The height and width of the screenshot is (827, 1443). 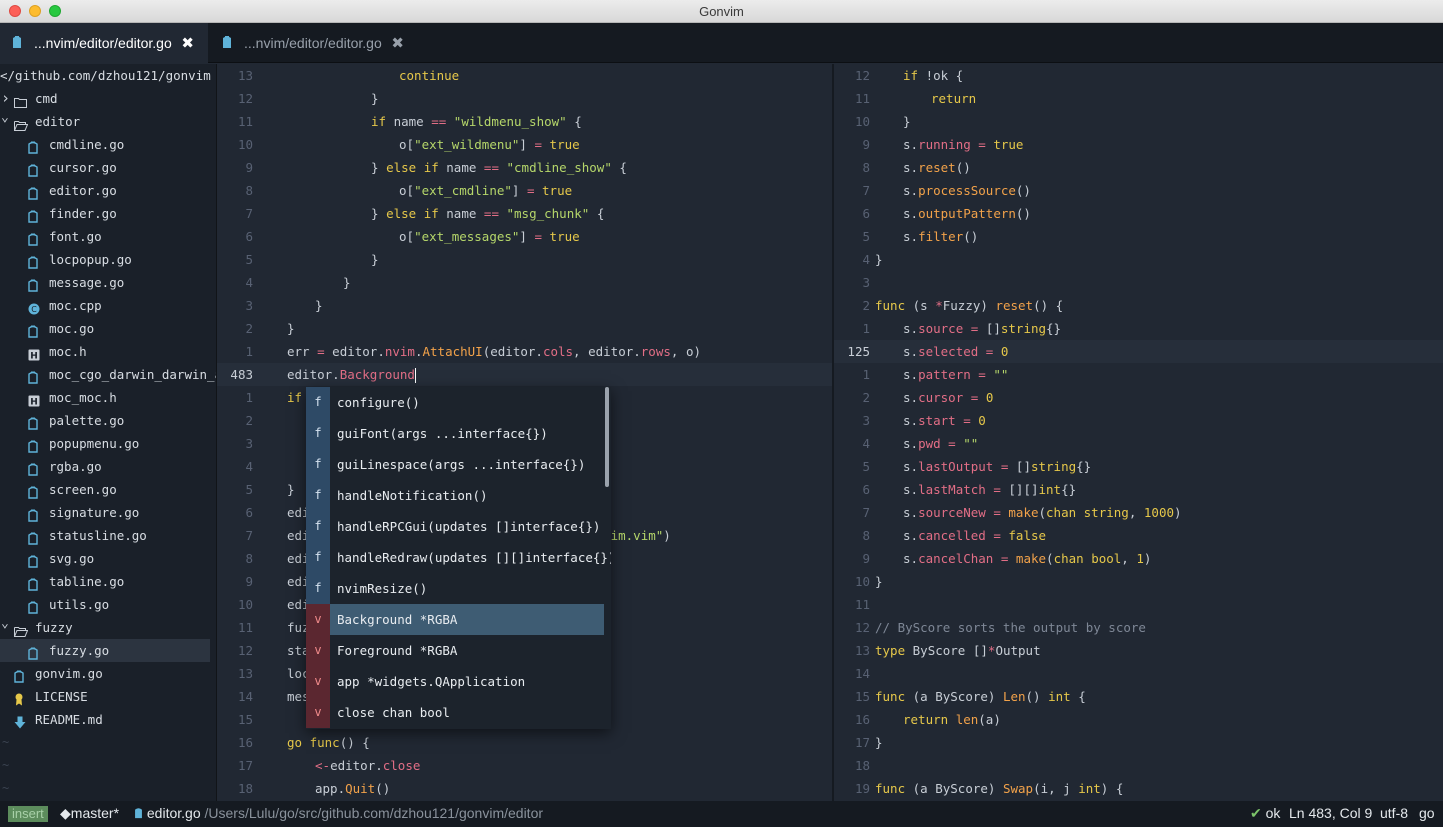 What do you see at coordinates (105, 397) in the screenshot?
I see `sidebar-file-moc-moc-h: Hmoc_moc.h` at bounding box center [105, 397].